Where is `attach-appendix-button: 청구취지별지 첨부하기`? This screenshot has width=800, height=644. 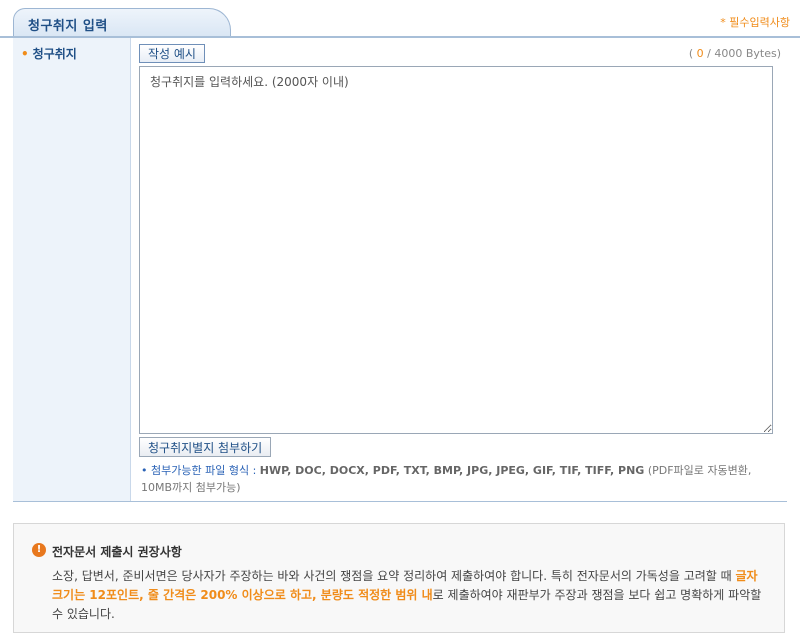
attach-appendix-button: 청구취지별지 첨부하기 is located at coordinates (205, 447).